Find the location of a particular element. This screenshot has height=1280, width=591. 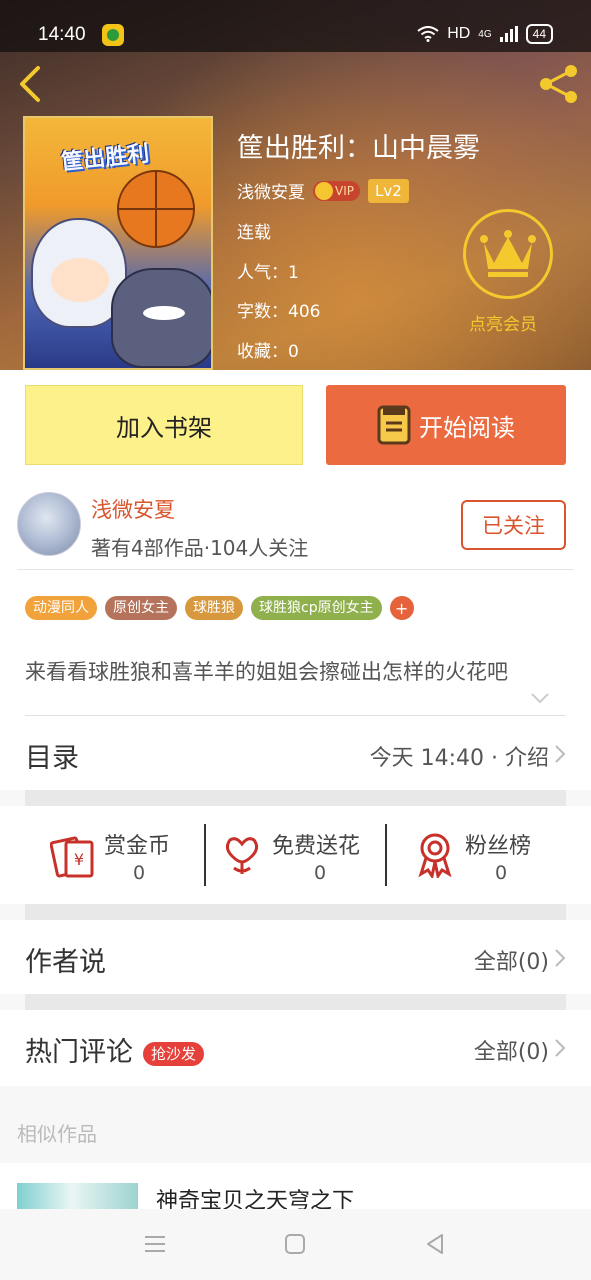

back-nav-icon is located at coordinates (435, 1244).